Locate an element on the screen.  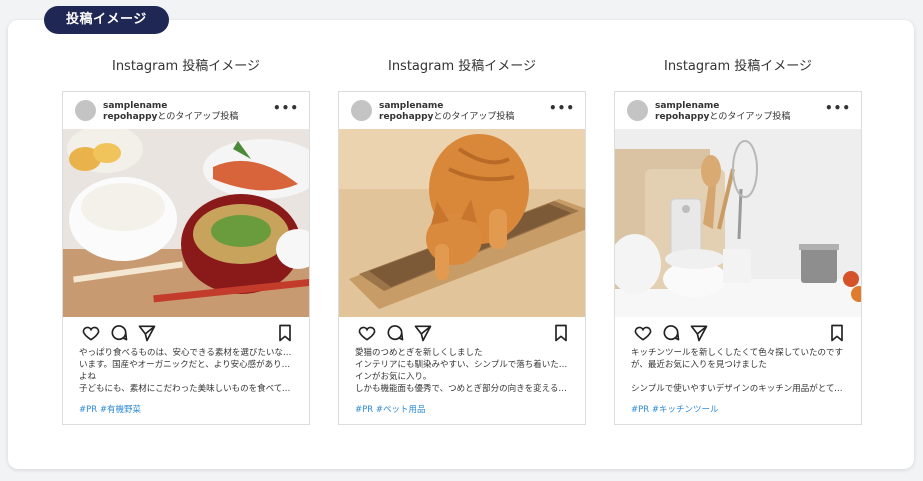
japanese-breakfast-photo is located at coordinates (186, 223).